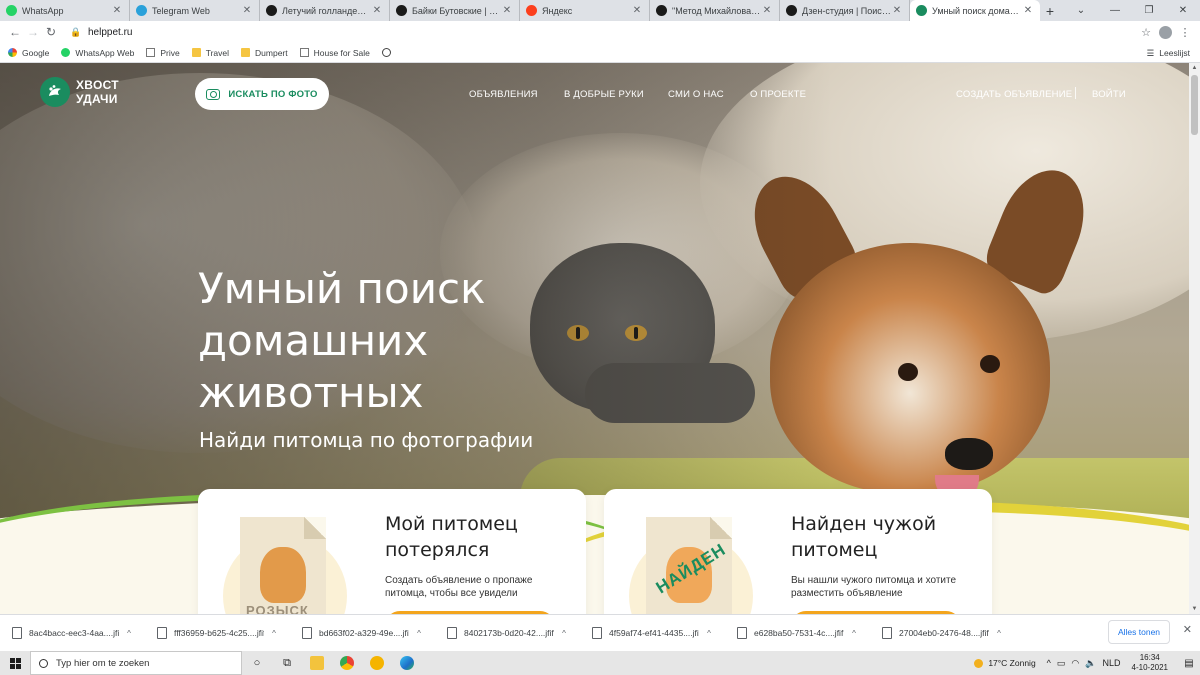 Image resolution: width=1200 pixels, height=675 pixels. I want to click on profile-avatar, so click(1165, 32).